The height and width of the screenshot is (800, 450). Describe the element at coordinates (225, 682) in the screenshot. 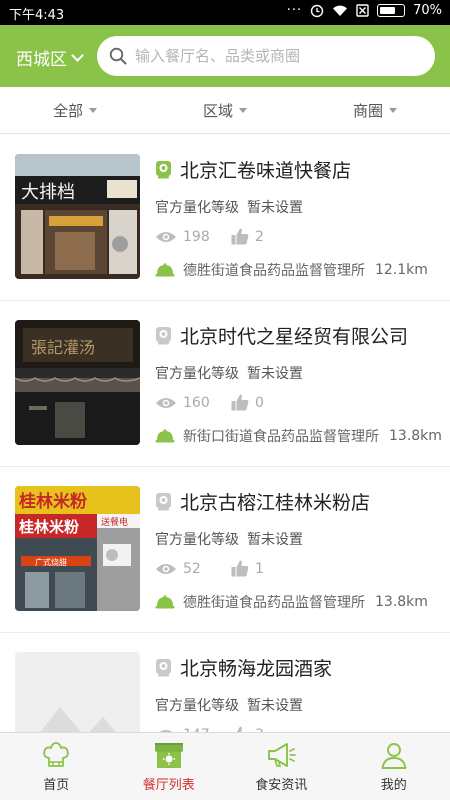

I see `list-item: 北京畅海龙园酒家 官方量化等级暂未设置 147 3` at that location.